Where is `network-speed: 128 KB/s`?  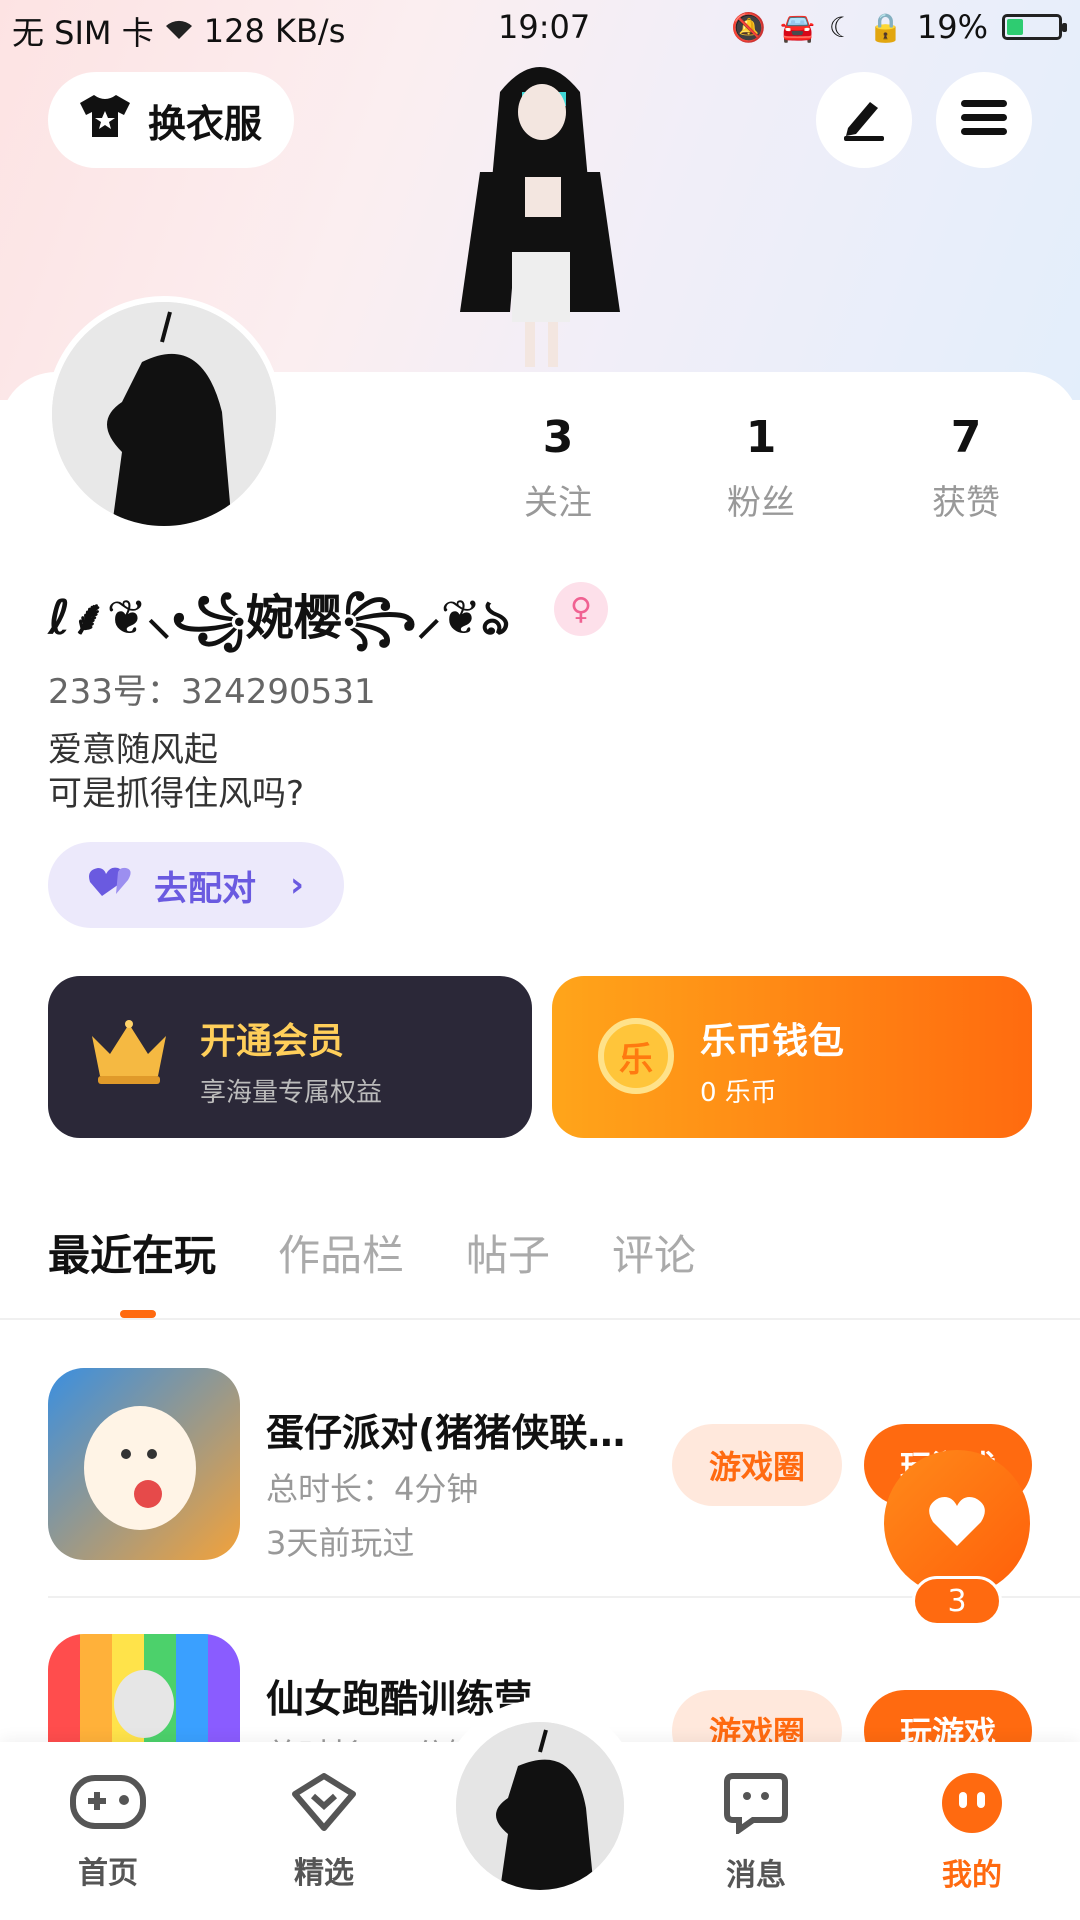
network-speed: 128 KB/s is located at coordinates (274, 31).